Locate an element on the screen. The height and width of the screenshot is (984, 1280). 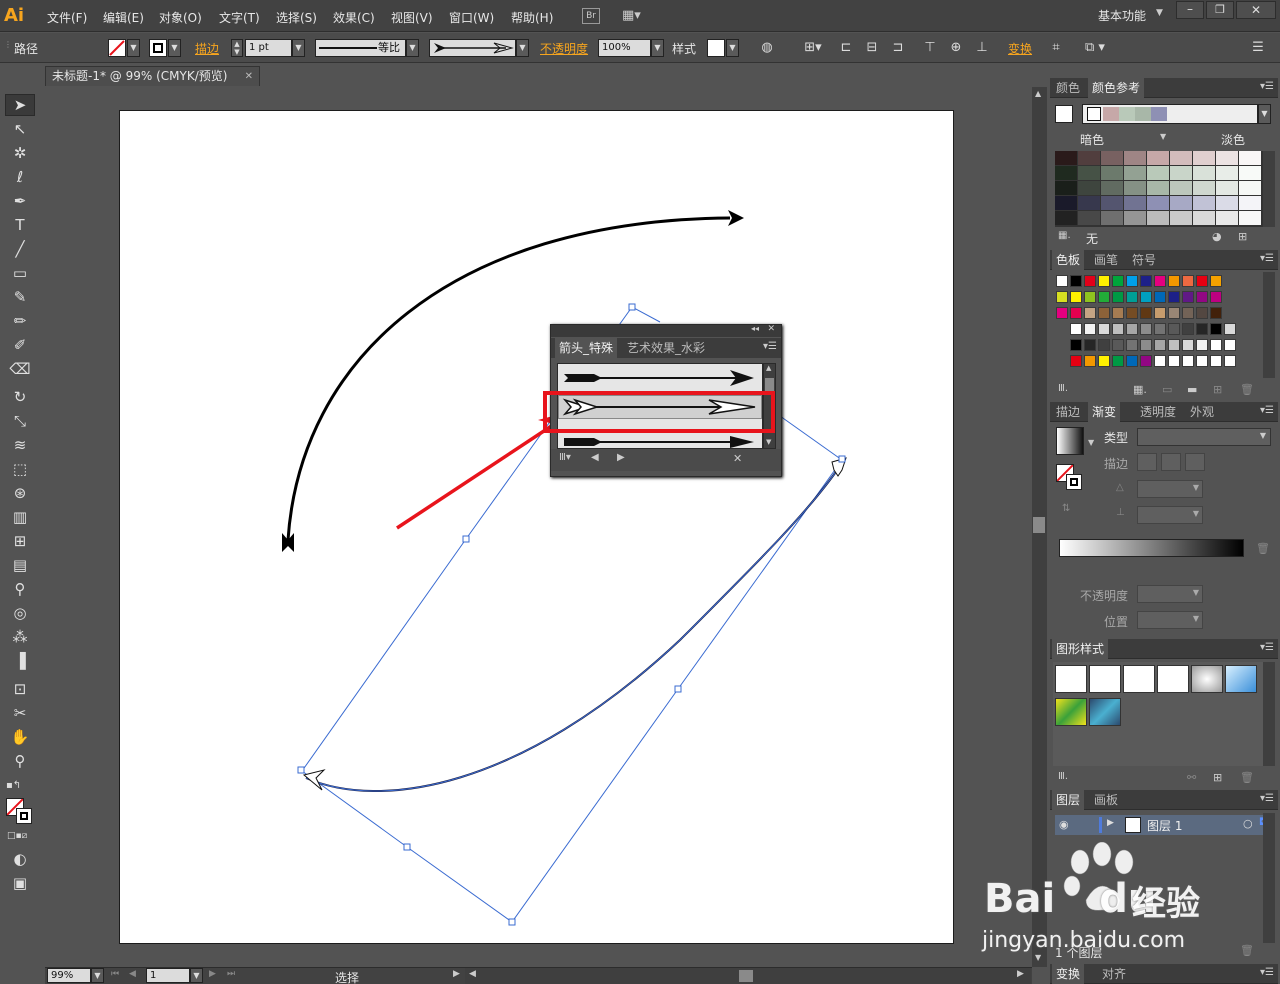
previous-artboard-icon: ◀ is located at coordinates (132, 974).